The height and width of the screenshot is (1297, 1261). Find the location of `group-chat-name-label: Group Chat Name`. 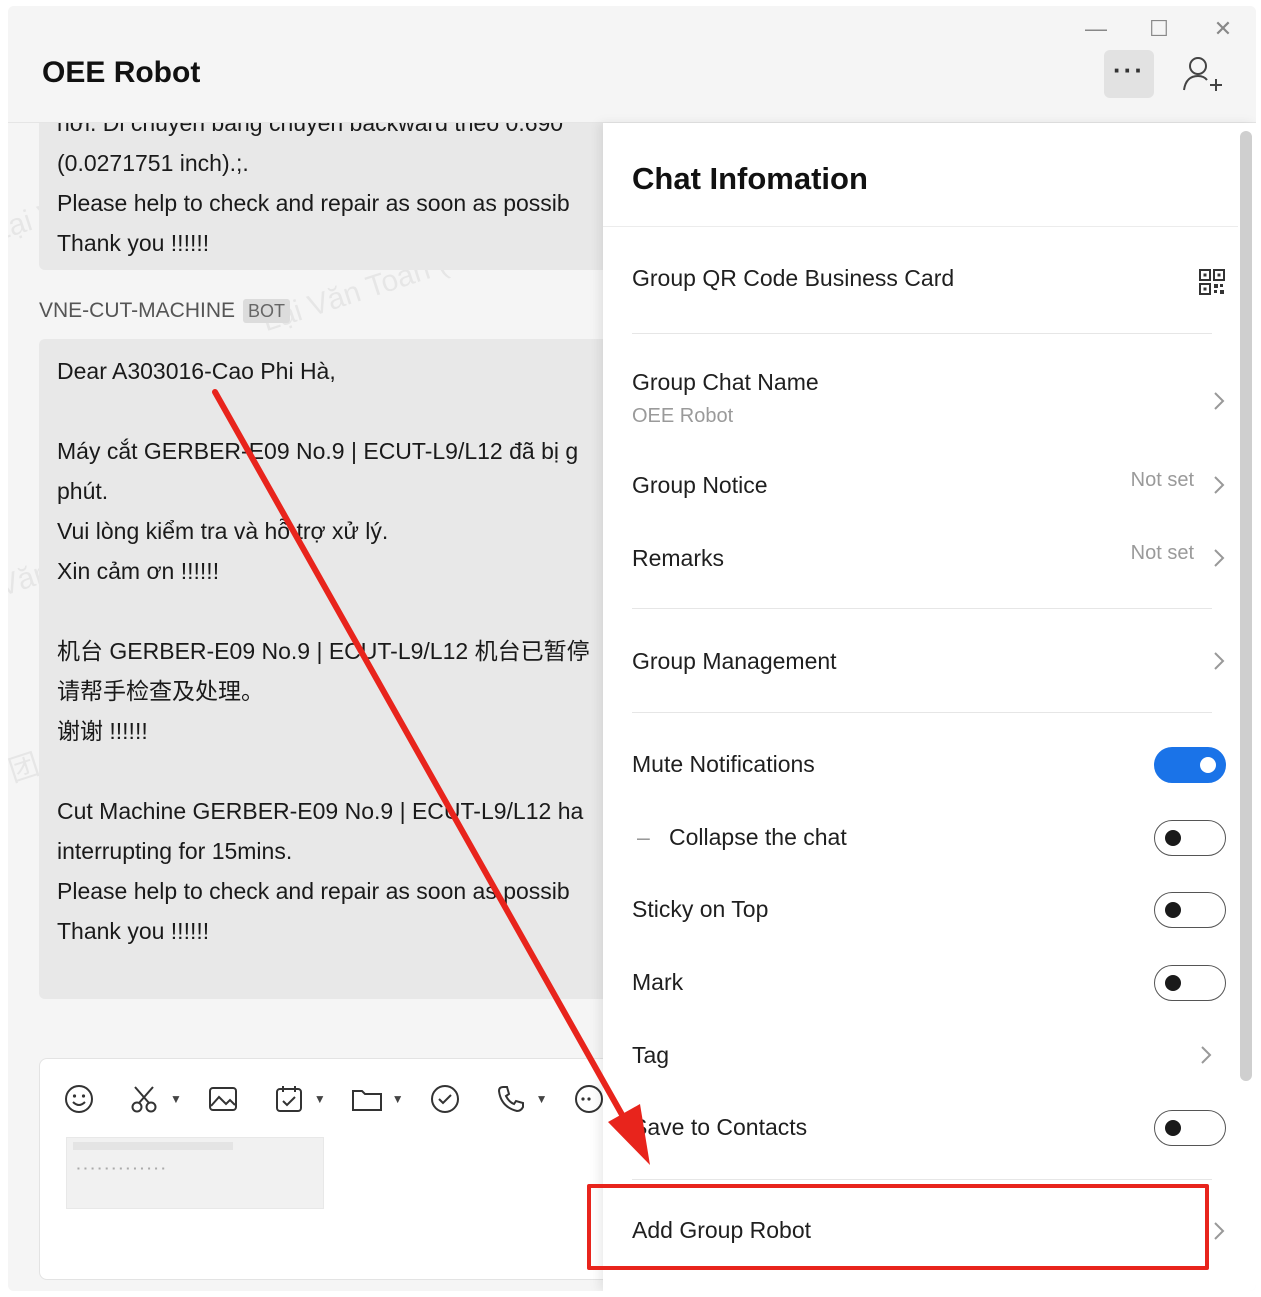

group-chat-name-label: Group Chat Name is located at coordinates (725, 382).